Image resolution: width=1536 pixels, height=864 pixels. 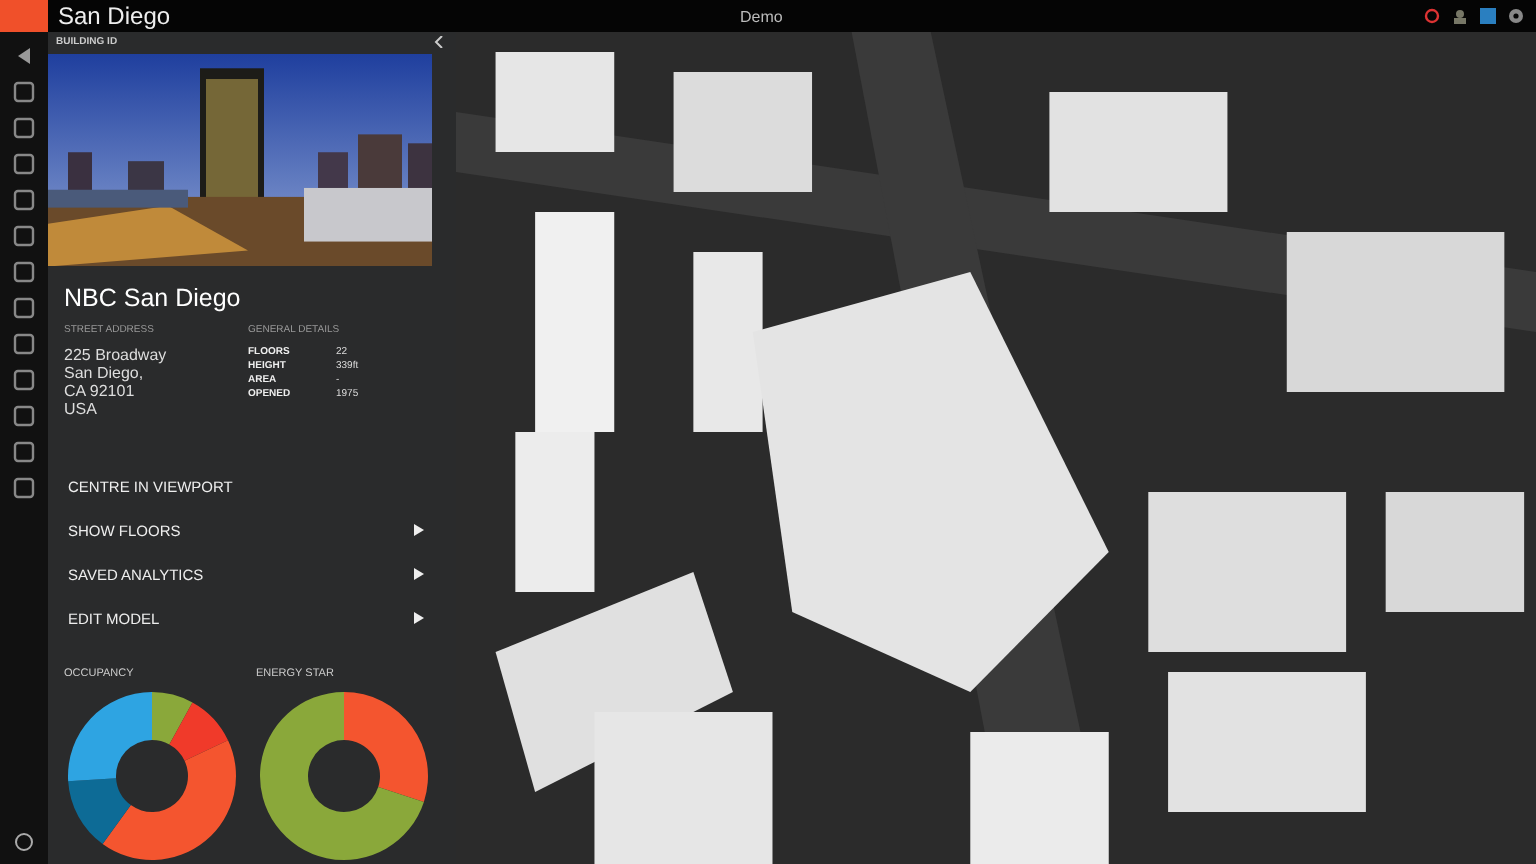 I want to click on address-line: San Diego,, so click(x=105, y=373).